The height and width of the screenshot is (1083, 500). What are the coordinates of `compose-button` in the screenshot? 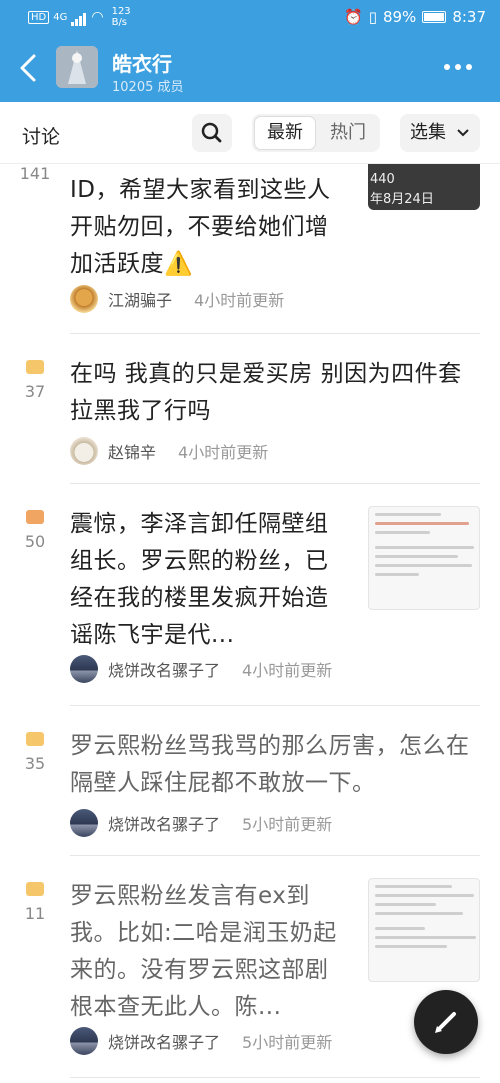 It's located at (446, 1022).